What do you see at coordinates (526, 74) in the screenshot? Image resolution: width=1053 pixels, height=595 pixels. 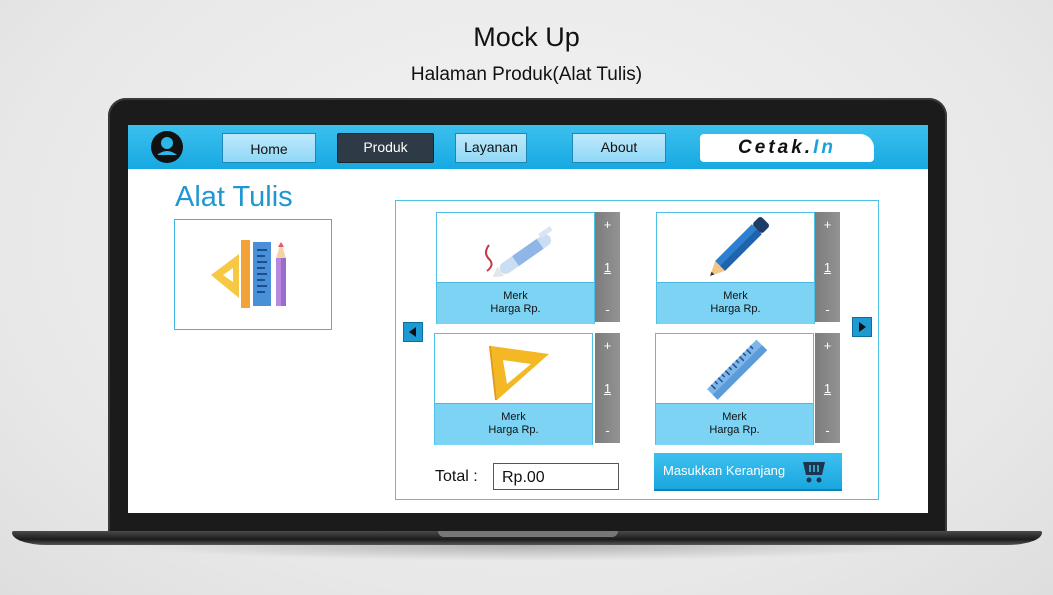 I see `page-subtitle: Halaman Produk(Alat Tulis)` at bounding box center [526, 74].